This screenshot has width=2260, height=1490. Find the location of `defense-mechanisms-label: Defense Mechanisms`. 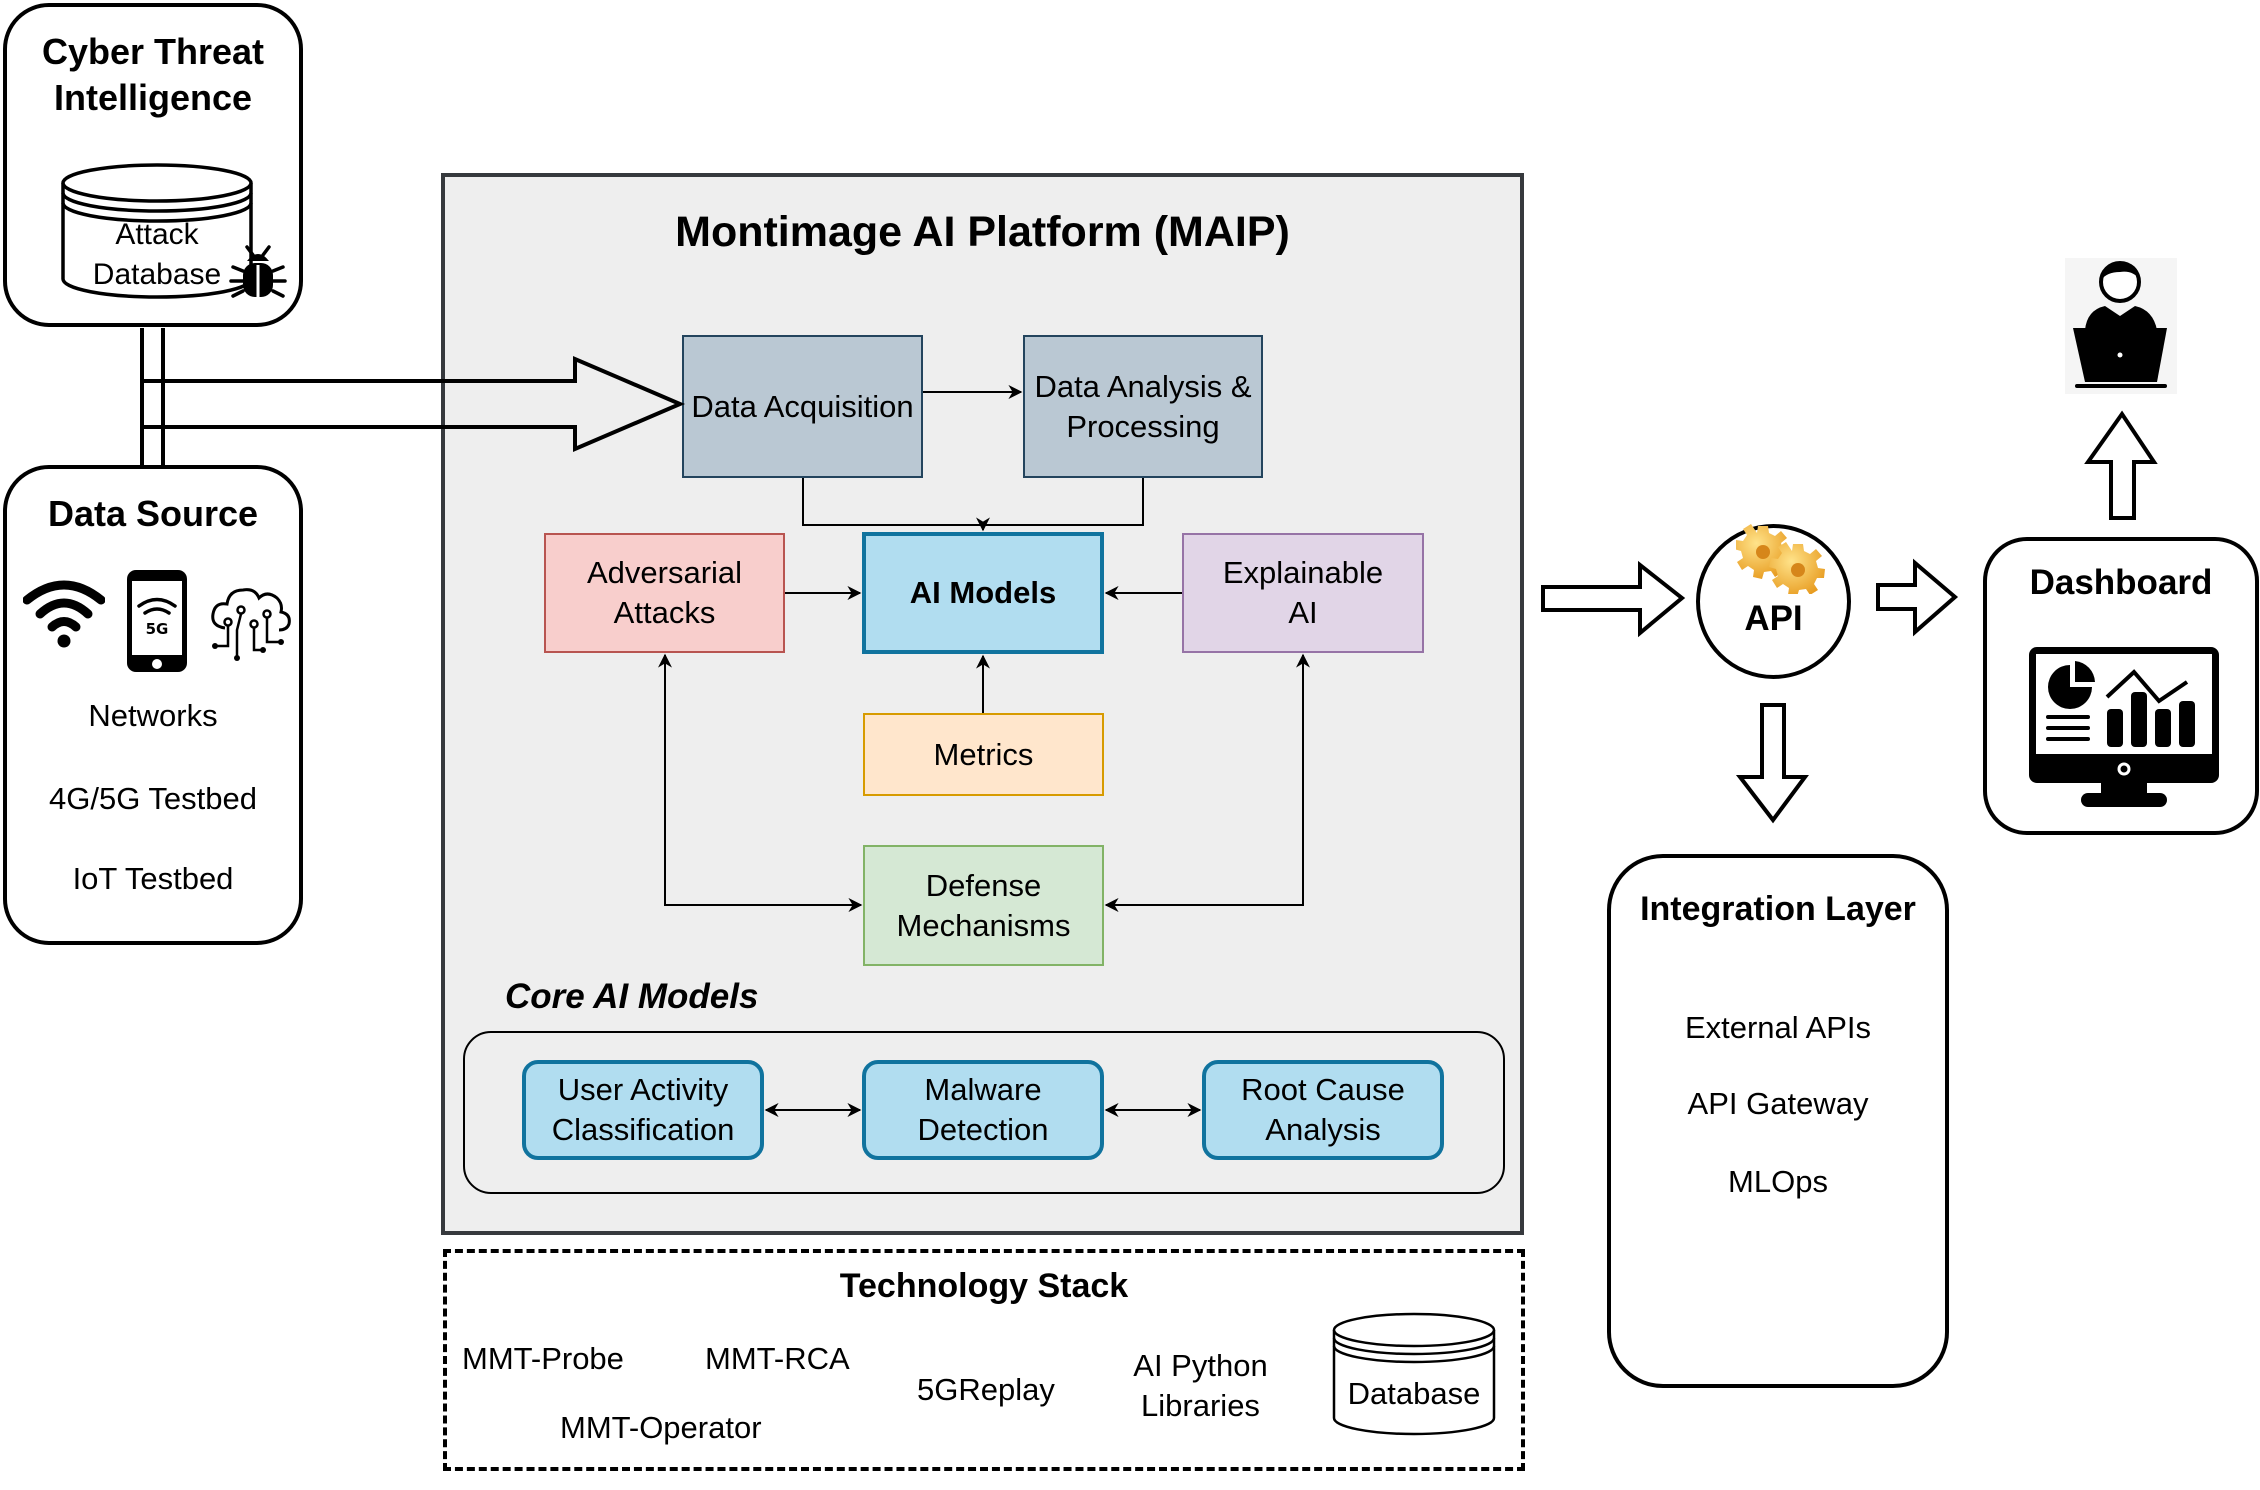

defense-mechanisms-label: Defense Mechanisms is located at coordinates (983, 905).